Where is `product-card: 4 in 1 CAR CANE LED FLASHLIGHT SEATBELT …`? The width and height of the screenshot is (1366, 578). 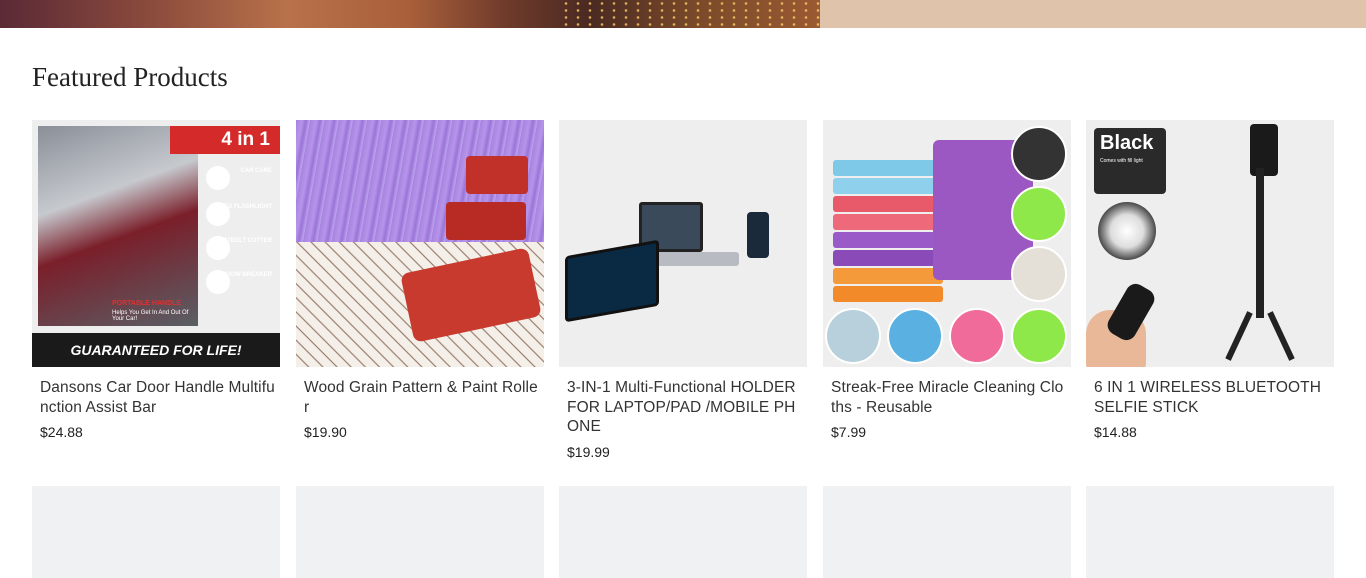
product-card: 4 in 1 CAR CANE LED FLASHLIGHT SEATBELT … is located at coordinates (156, 280).